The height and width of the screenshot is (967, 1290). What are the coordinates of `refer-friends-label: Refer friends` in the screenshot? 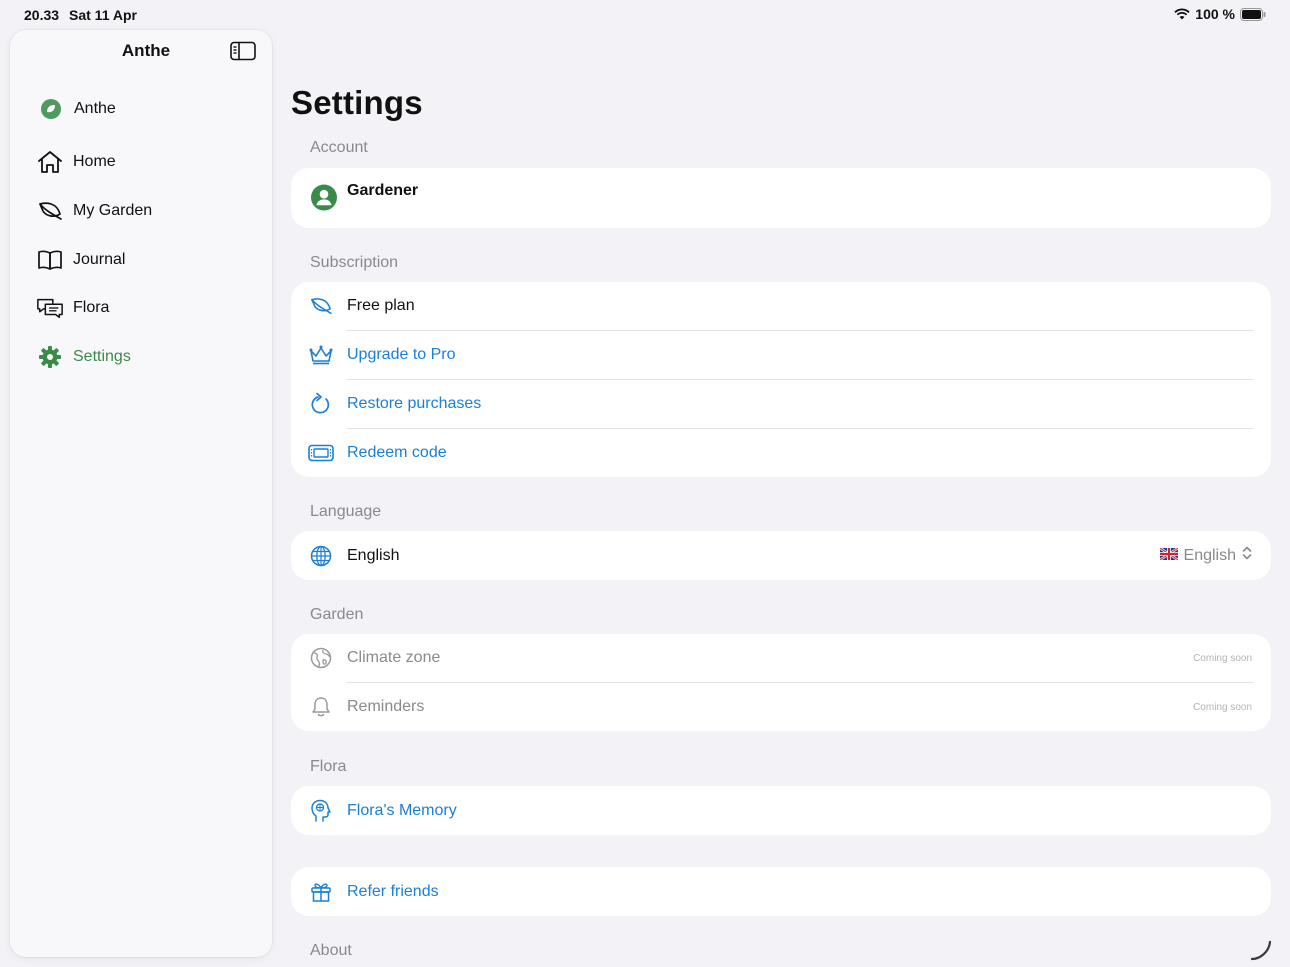 It's located at (393, 891).